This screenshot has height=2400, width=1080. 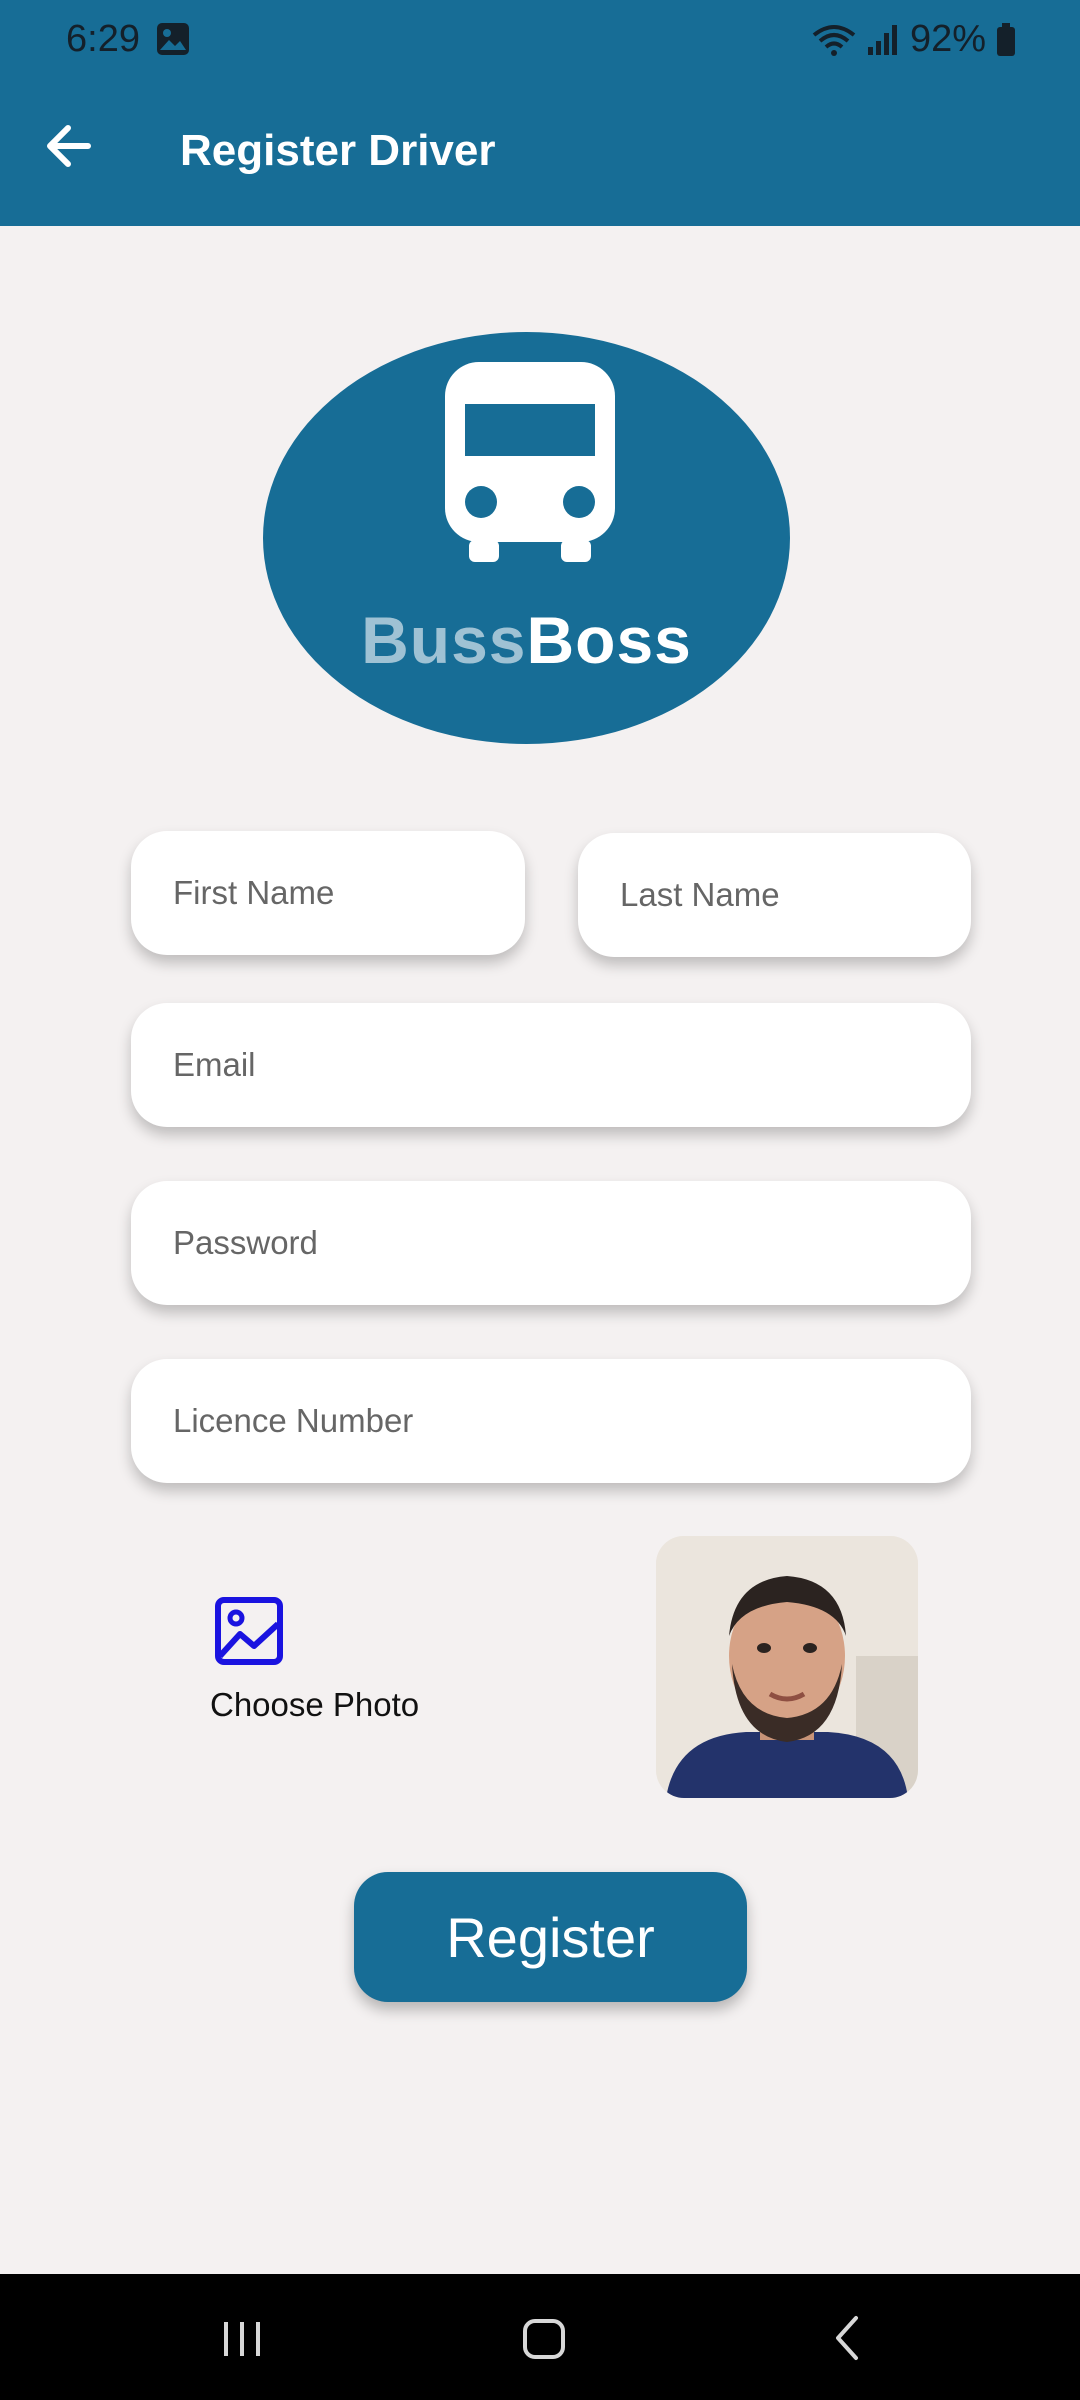 I want to click on logo-text: BussBoss, so click(x=526, y=640).